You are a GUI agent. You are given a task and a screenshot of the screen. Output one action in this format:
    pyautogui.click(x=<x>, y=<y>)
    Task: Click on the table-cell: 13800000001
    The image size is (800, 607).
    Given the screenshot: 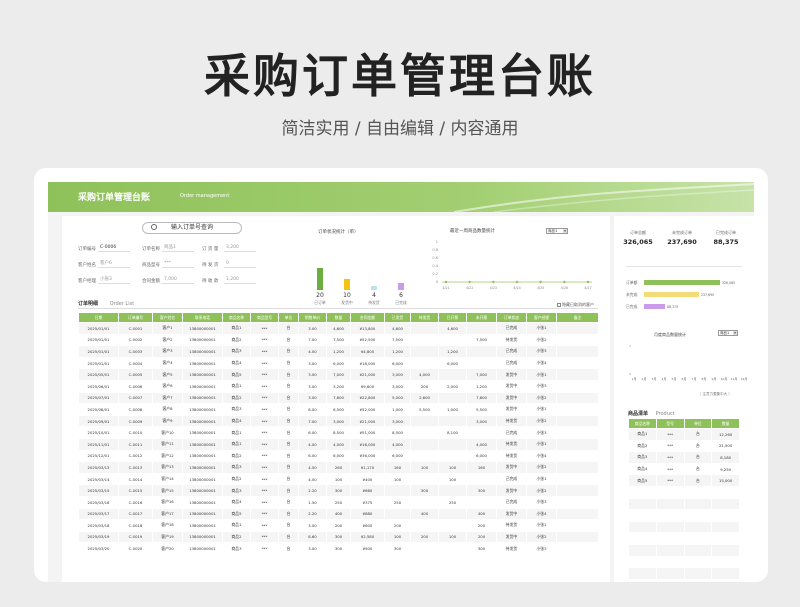 What is the action you would take?
    pyautogui.click(x=202, y=444)
    